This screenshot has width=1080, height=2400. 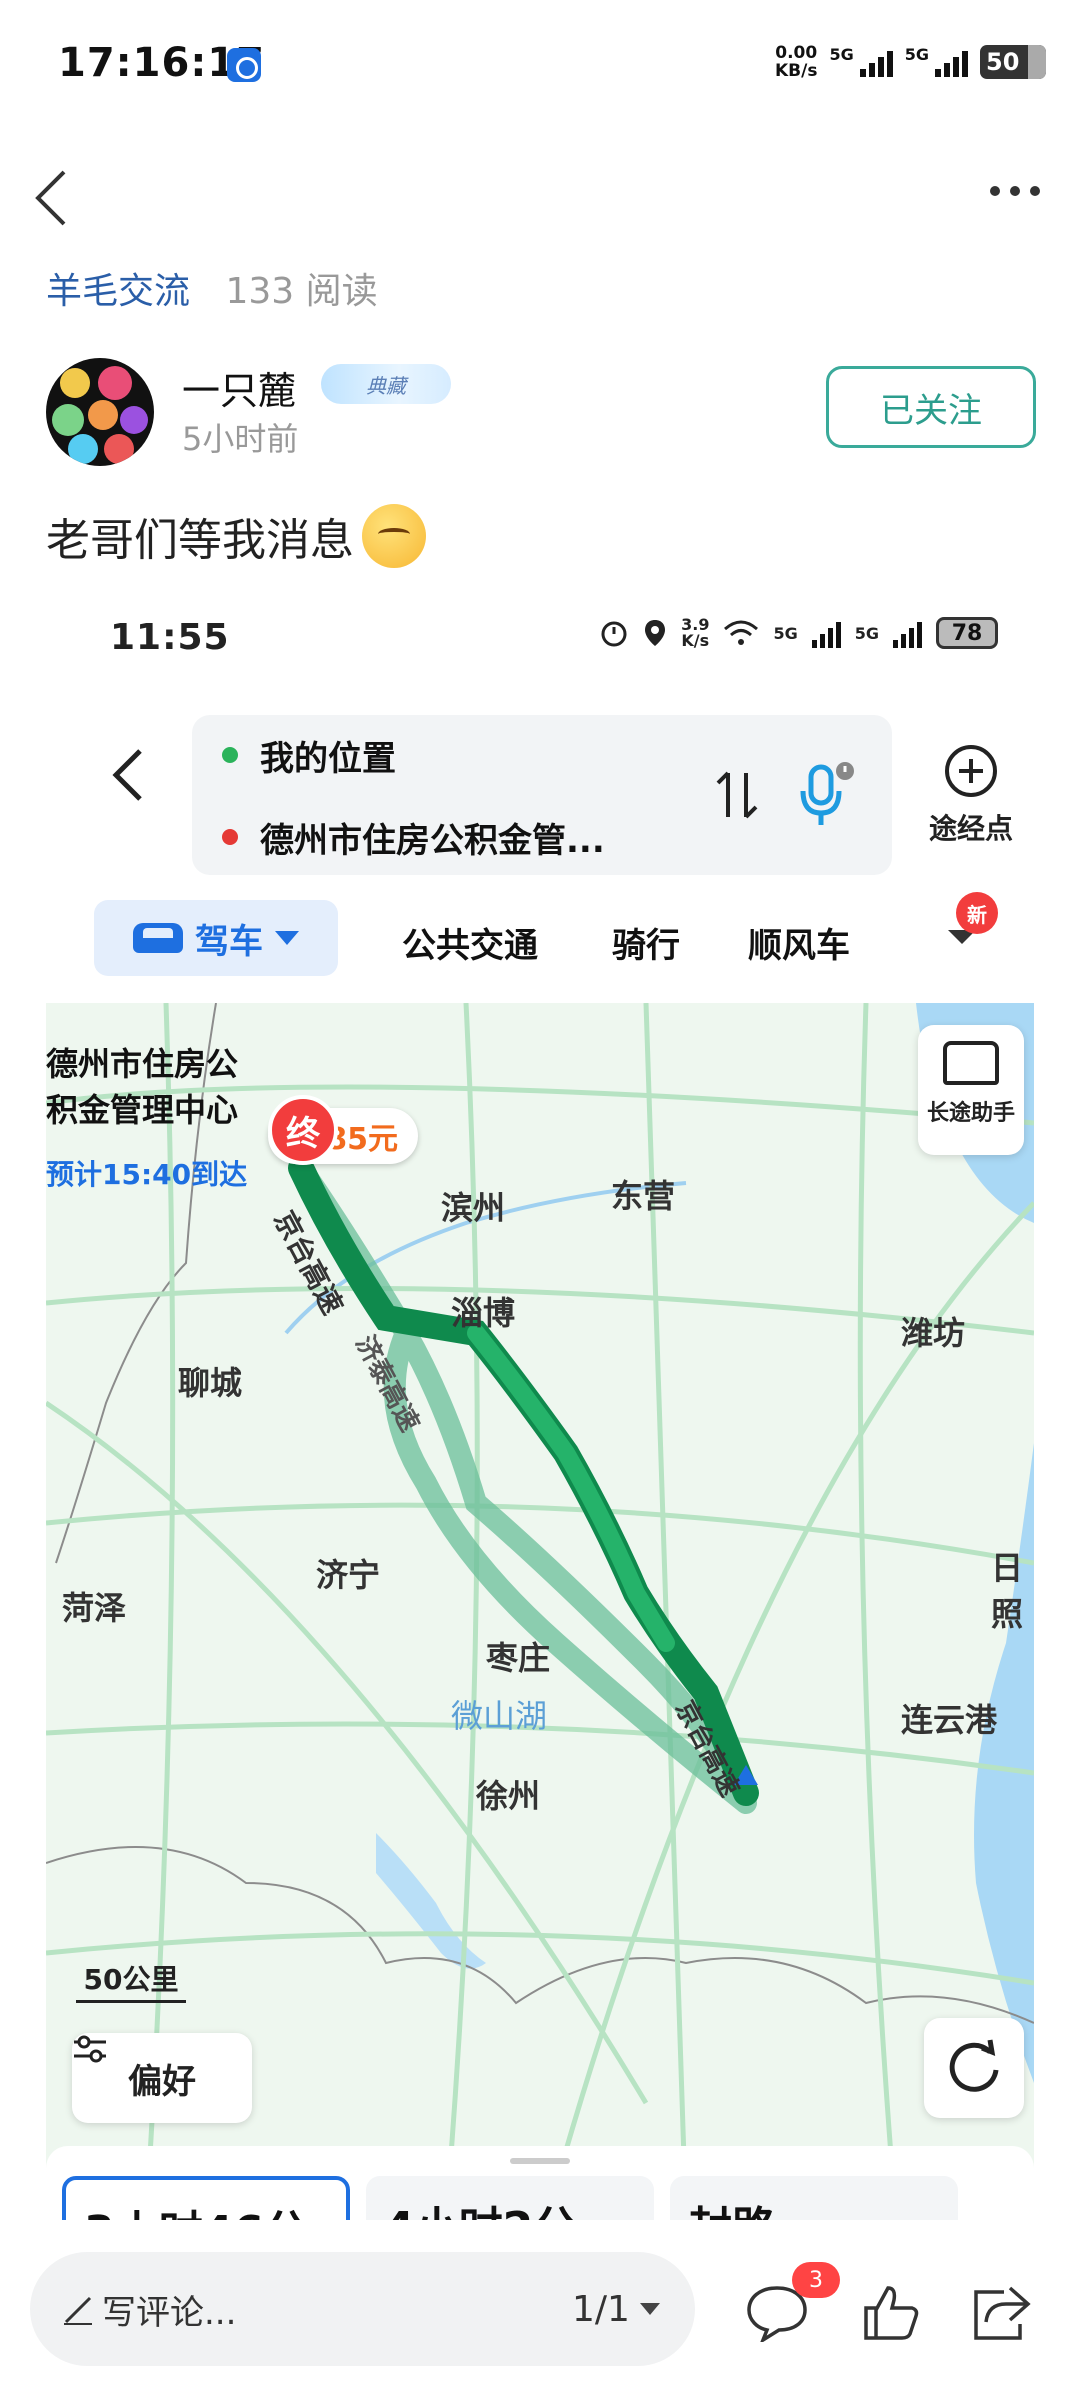 I want to click on refresh-icon, so click(x=974, y=2065).